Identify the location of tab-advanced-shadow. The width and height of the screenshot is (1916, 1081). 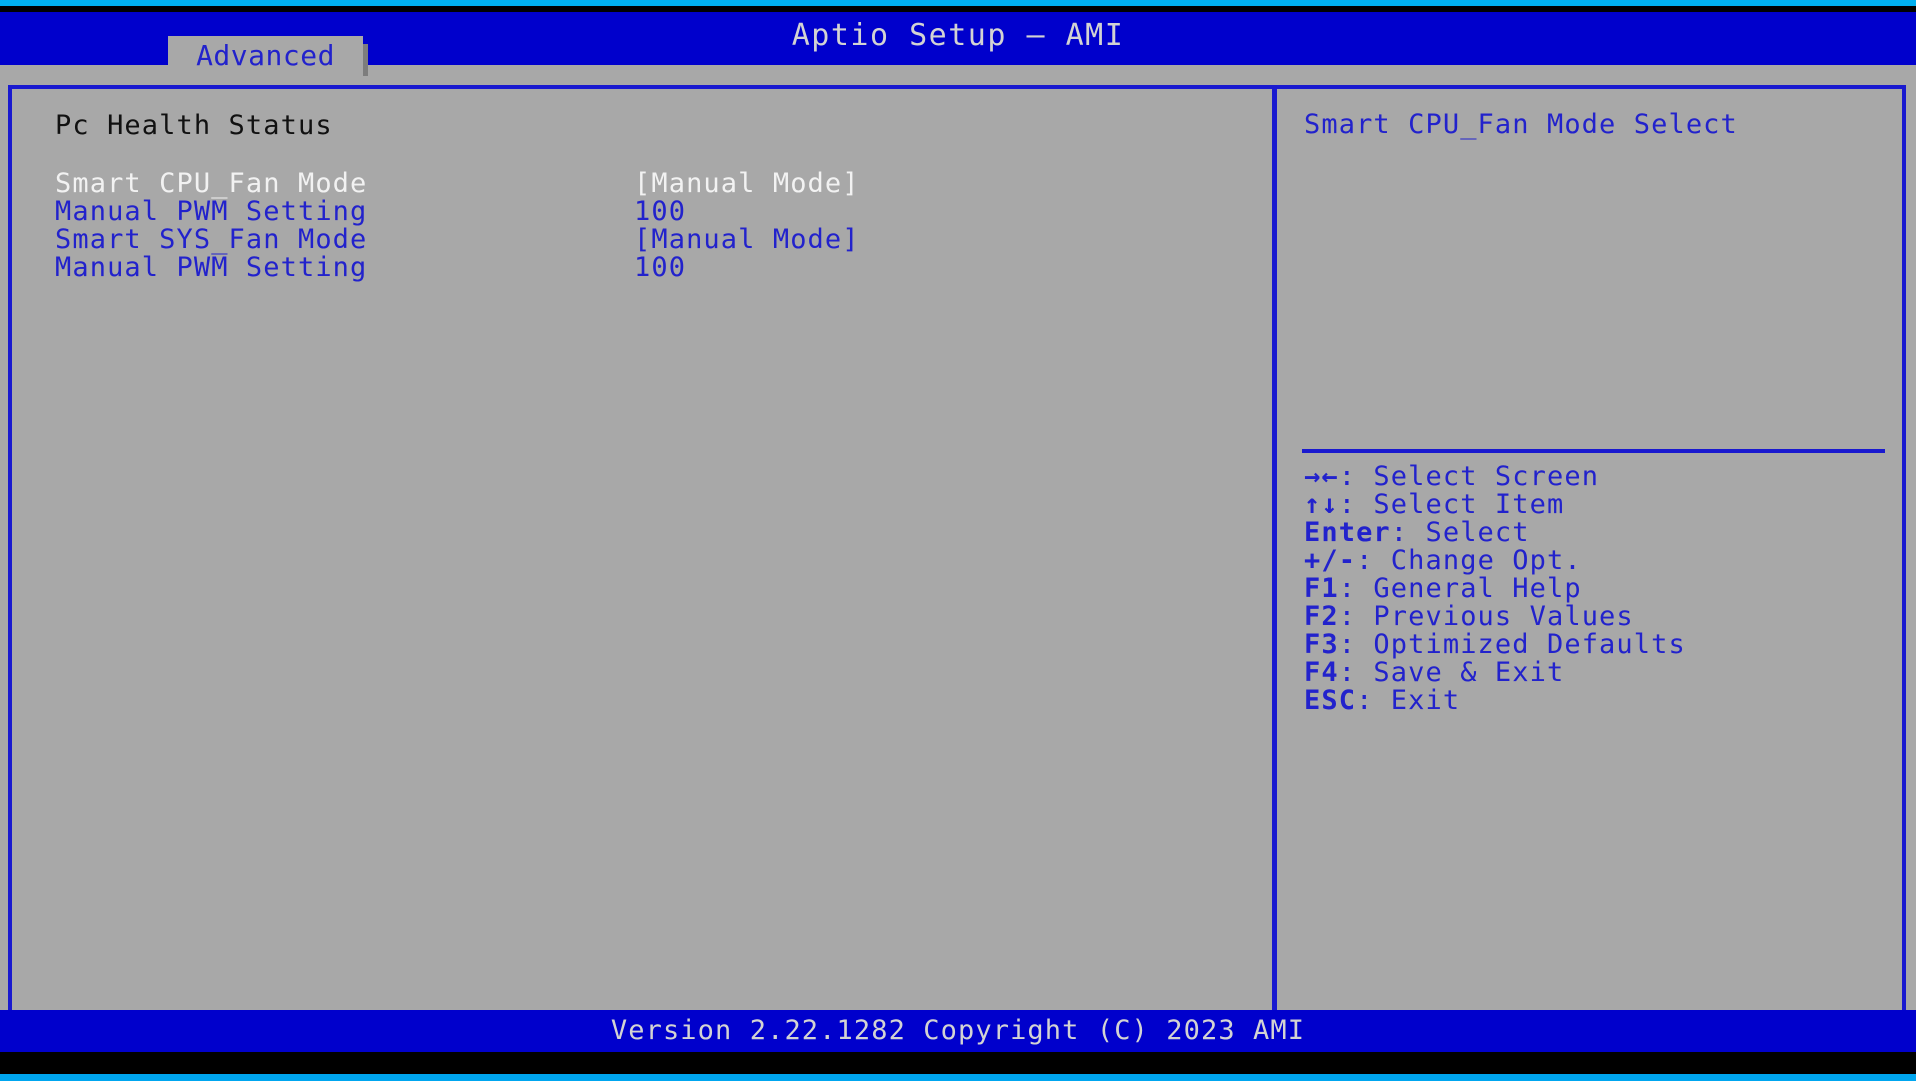
(365, 60).